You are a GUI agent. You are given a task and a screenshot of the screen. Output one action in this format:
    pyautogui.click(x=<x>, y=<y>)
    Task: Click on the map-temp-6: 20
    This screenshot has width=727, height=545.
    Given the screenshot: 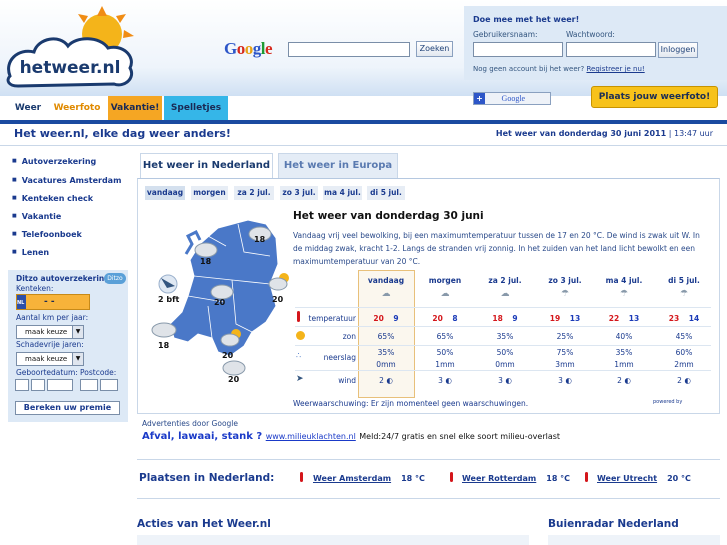 What is the action you would take?
    pyautogui.click(x=228, y=355)
    